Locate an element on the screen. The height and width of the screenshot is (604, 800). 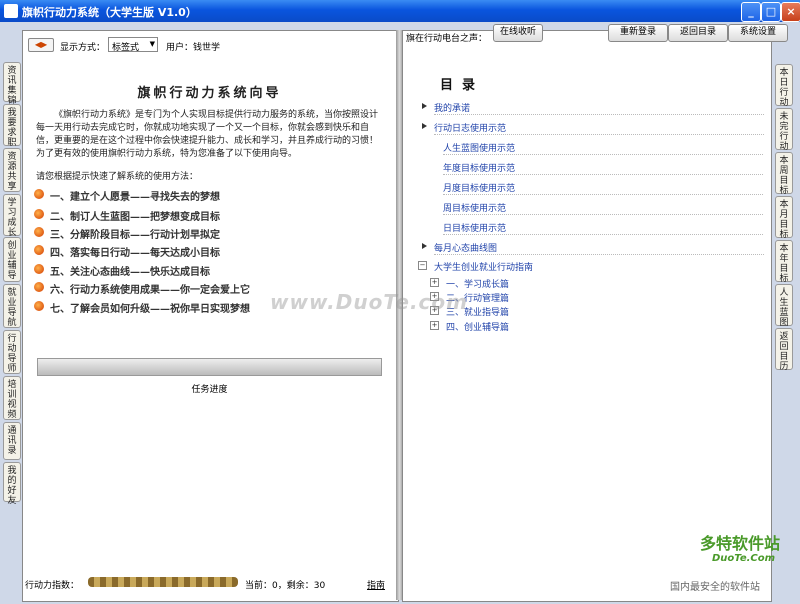
right-tab-5: 本年目标 is located at coordinates (784, 262).